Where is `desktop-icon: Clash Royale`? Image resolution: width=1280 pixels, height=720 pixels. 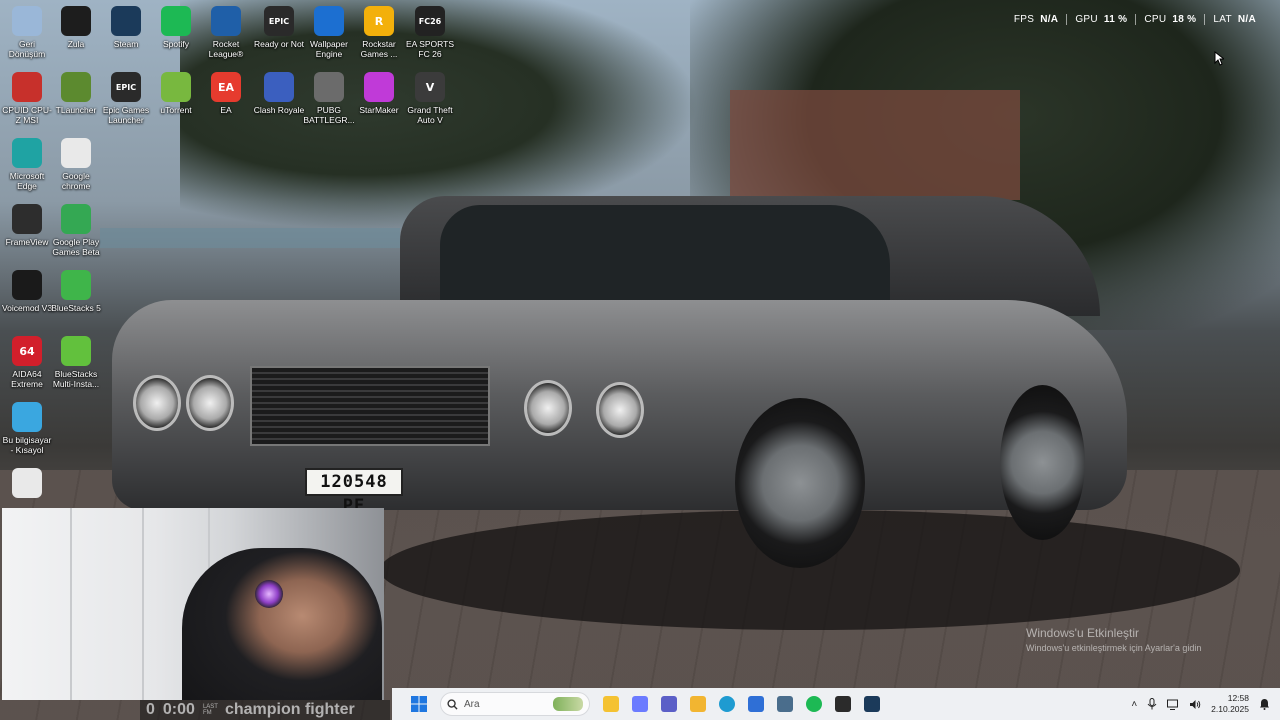
desktop-icon: Clash Royale is located at coordinates (279, 91).